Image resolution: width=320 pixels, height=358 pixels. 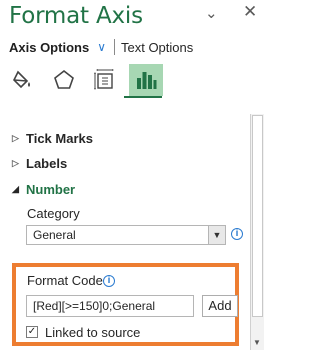 I want to click on icon-tab-strip, so click(x=88, y=81).